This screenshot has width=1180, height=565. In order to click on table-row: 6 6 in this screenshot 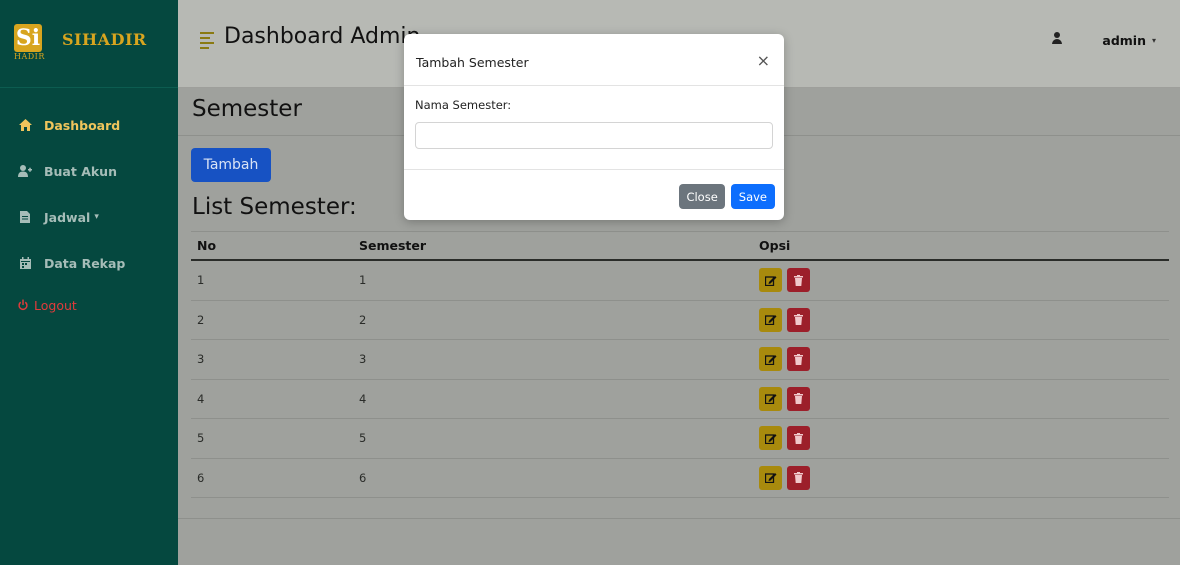, I will do `click(680, 478)`.